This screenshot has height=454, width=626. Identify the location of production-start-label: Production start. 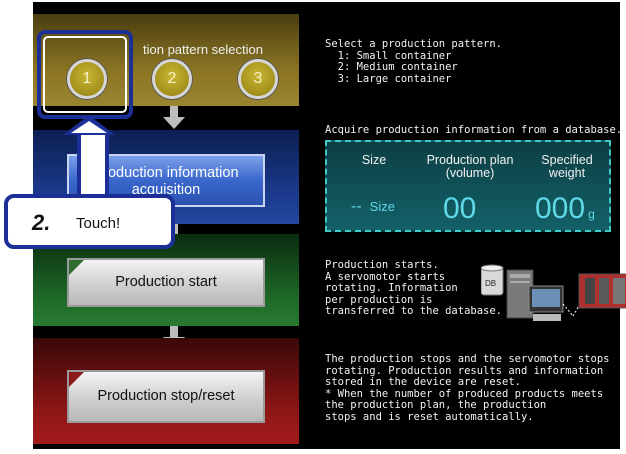
(166, 282).